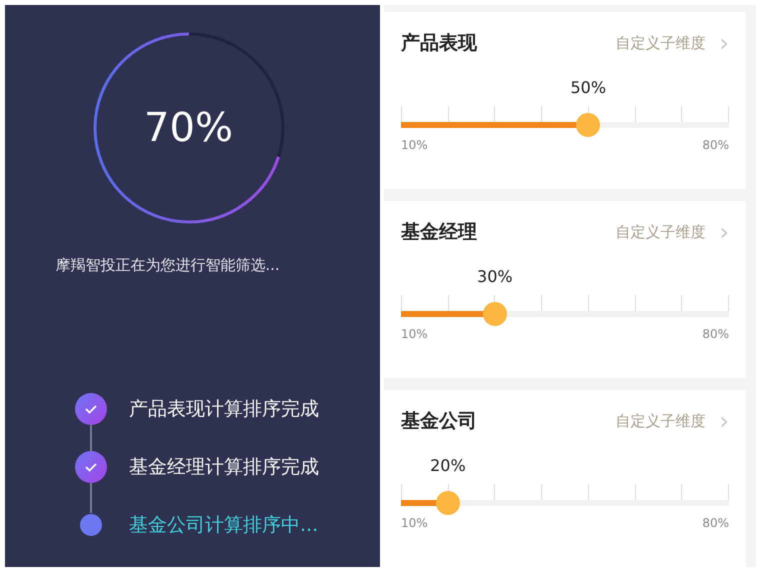 The height and width of the screenshot is (572, 761). Describe the element at coordinates (495, 277) in the screenshot. I see `slider-value: 30%` at that location.